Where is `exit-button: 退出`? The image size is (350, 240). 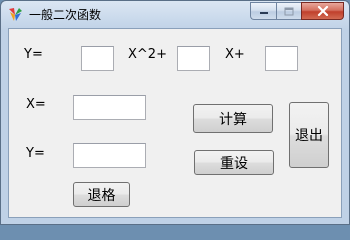 exit-button: 退出 is located at coordinates (309, 135).